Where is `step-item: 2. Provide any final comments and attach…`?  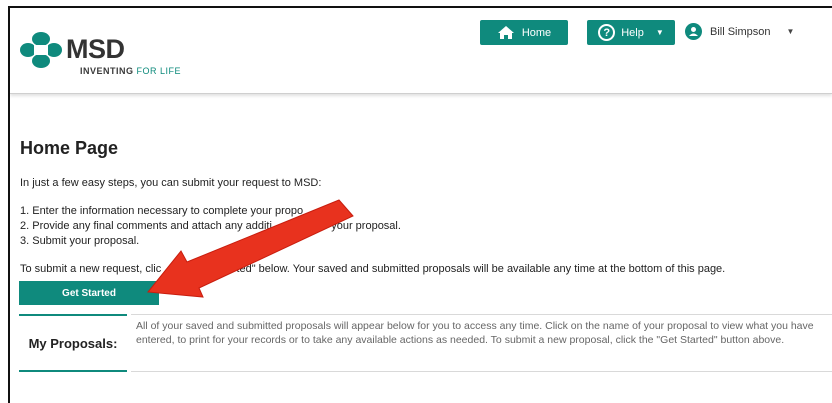
step-item: 2. Provide any final comments and attach… is located at coordinates (210, 226).